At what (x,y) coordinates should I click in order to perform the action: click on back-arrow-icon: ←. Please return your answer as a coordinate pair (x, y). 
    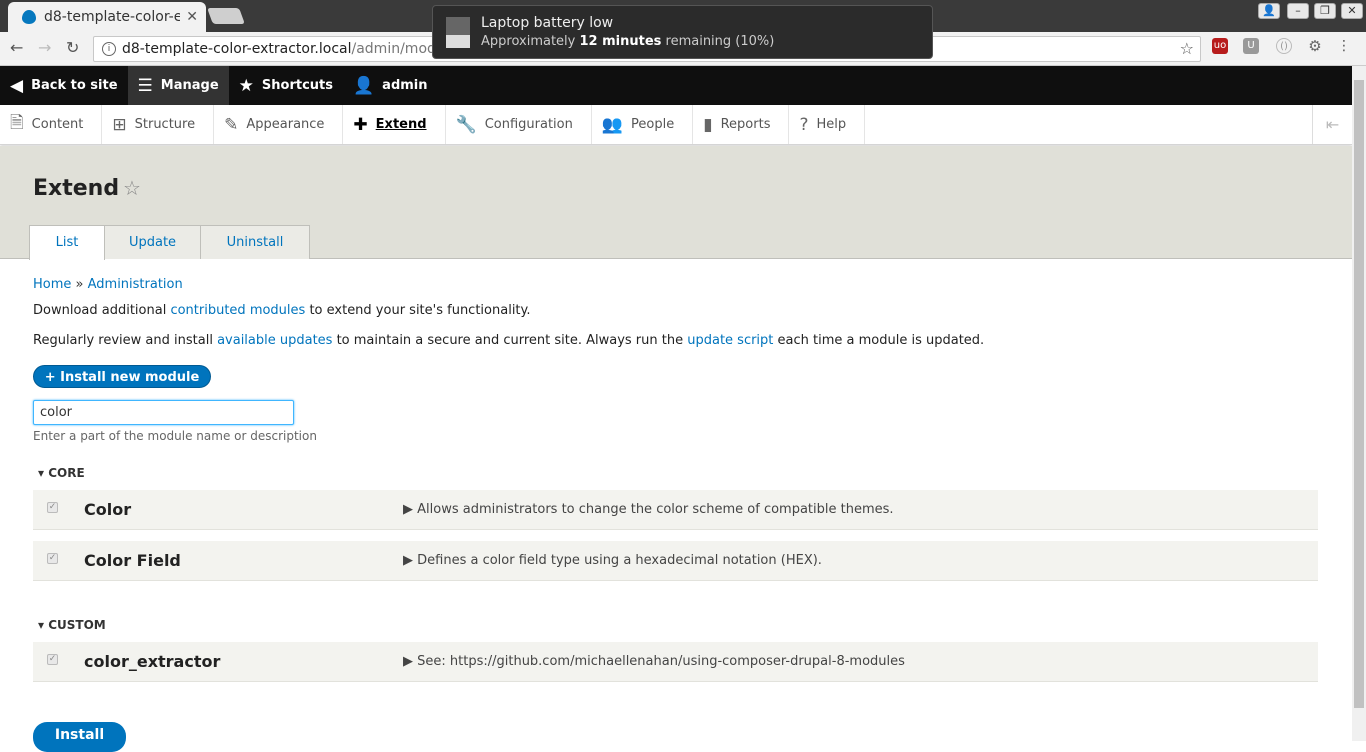
    Looking at the image, I should click on (16, 47).